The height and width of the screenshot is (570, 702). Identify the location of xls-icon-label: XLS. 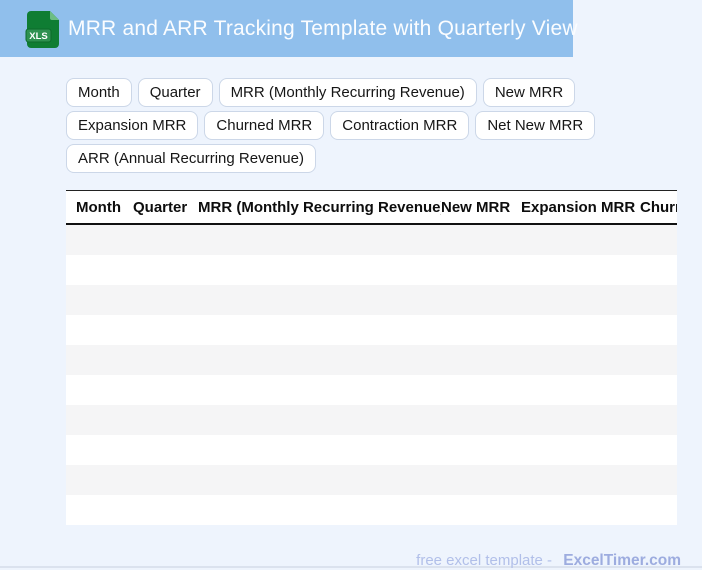
(38, 36).